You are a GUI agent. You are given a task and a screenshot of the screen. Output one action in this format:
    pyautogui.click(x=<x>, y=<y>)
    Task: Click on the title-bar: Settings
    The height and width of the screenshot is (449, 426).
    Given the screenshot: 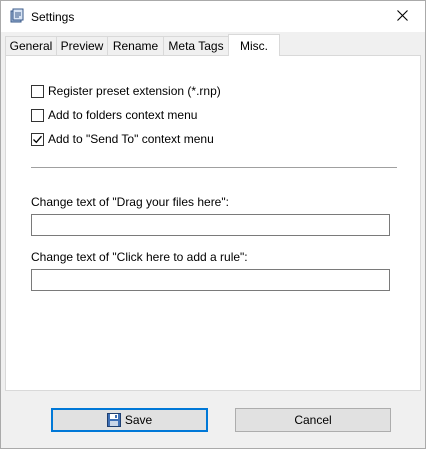 What is the action you would take?
    pyautogui.click(x=213, y=16)
    